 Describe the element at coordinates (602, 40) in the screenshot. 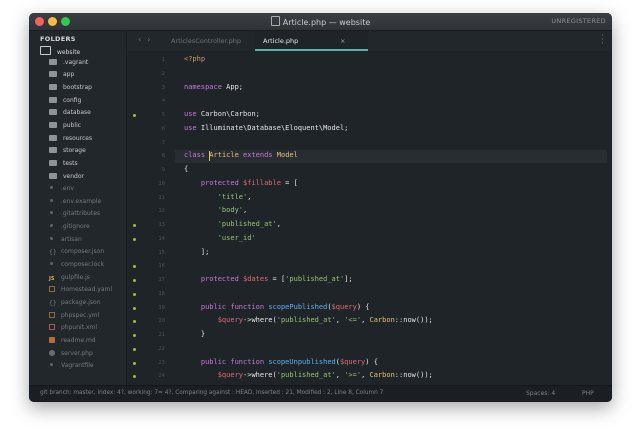

I see `tab-menu-icon: · · ·` at that location.